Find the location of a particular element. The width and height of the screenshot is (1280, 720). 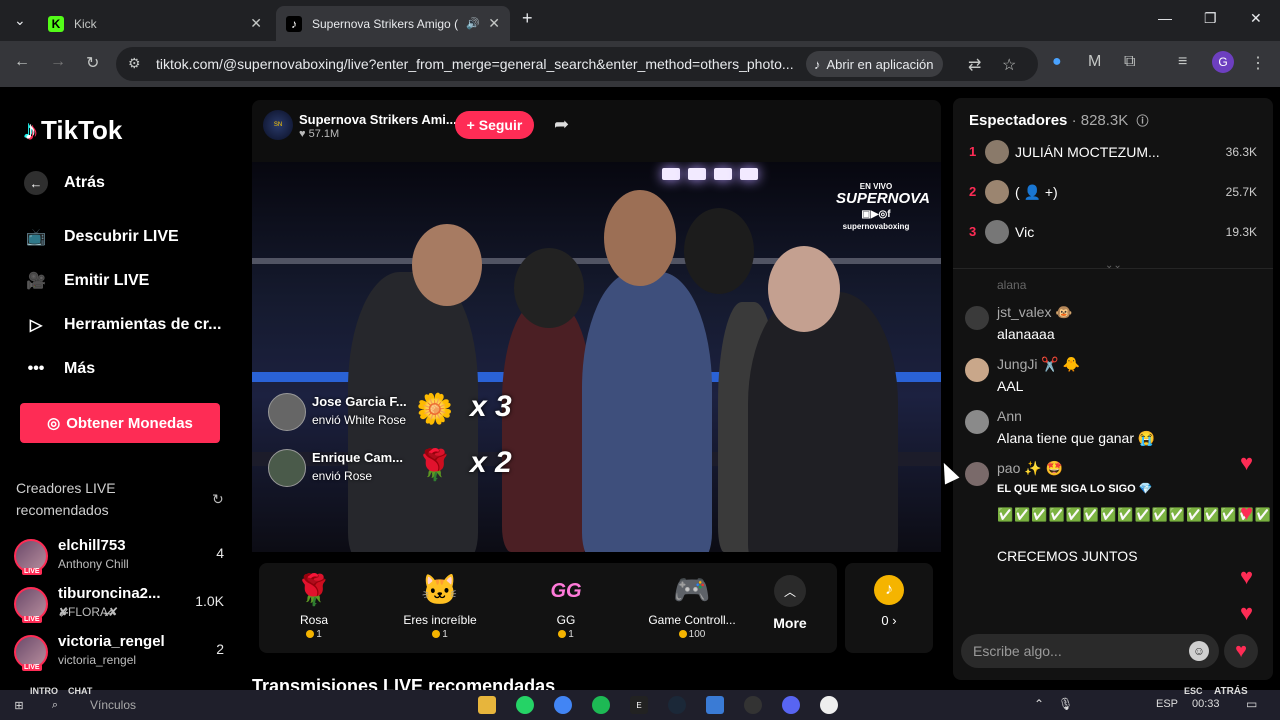

chevron-down-icon: ⌄⌄ is located at coordinates (1113, 265).